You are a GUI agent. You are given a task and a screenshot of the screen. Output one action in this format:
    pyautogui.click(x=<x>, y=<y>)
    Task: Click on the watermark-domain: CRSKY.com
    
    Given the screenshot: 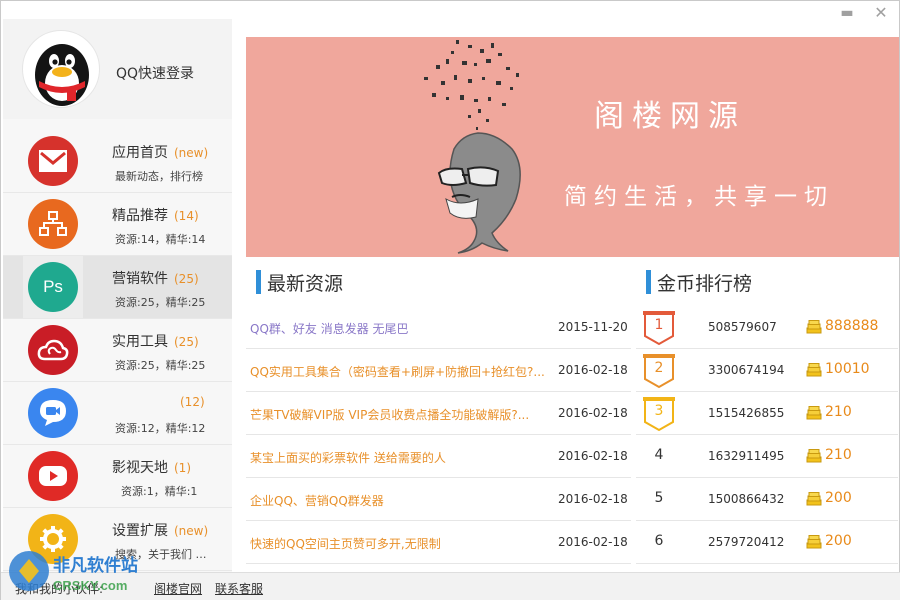 What is the action you would take?
    pyautogui.click(x=90, y=585)
    